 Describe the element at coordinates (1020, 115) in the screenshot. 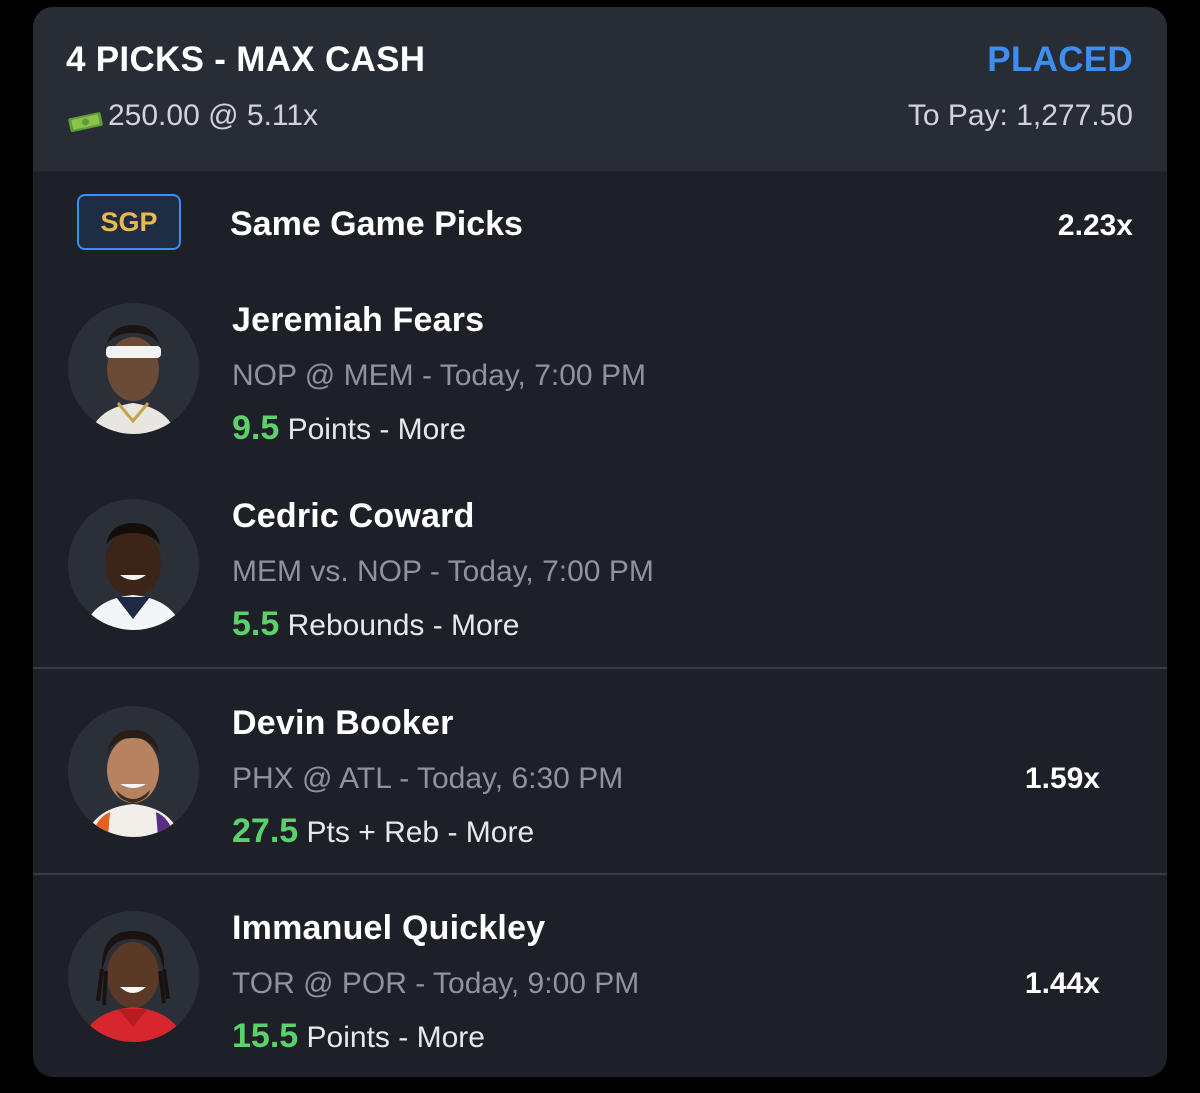

I see `to-pay-amount: To Pay: 1,277.50` at that location.